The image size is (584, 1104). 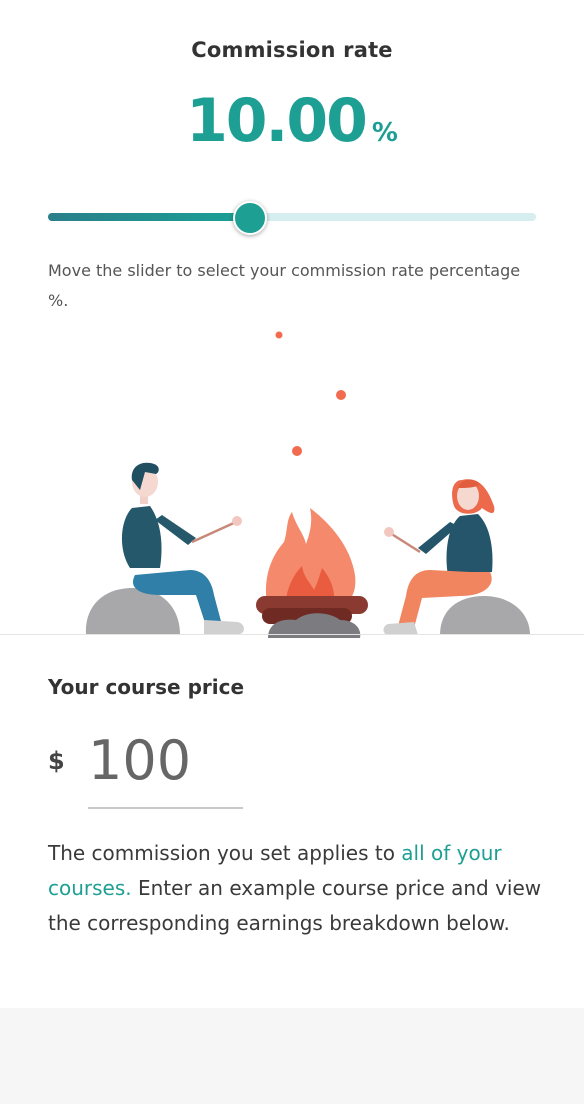 I want to click on commission-rate-value: 10.00, so click(x=277, y=121).